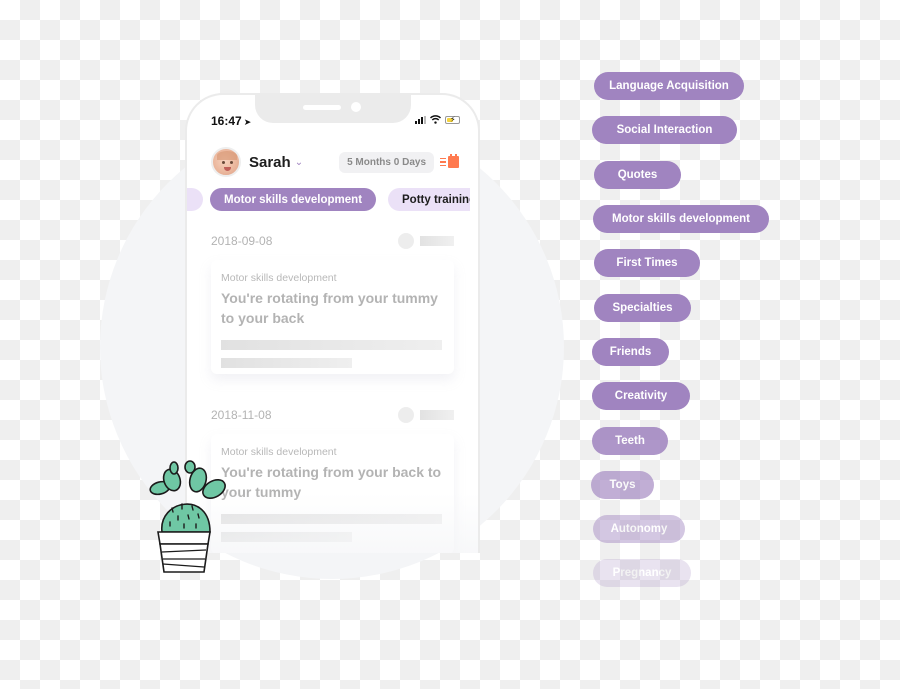 The image size is (900, 689). What do you see at coordinates (429, 199) in the screenshot?
I see `chip-potty-training: Potty training` at bounding box center [429, 199].